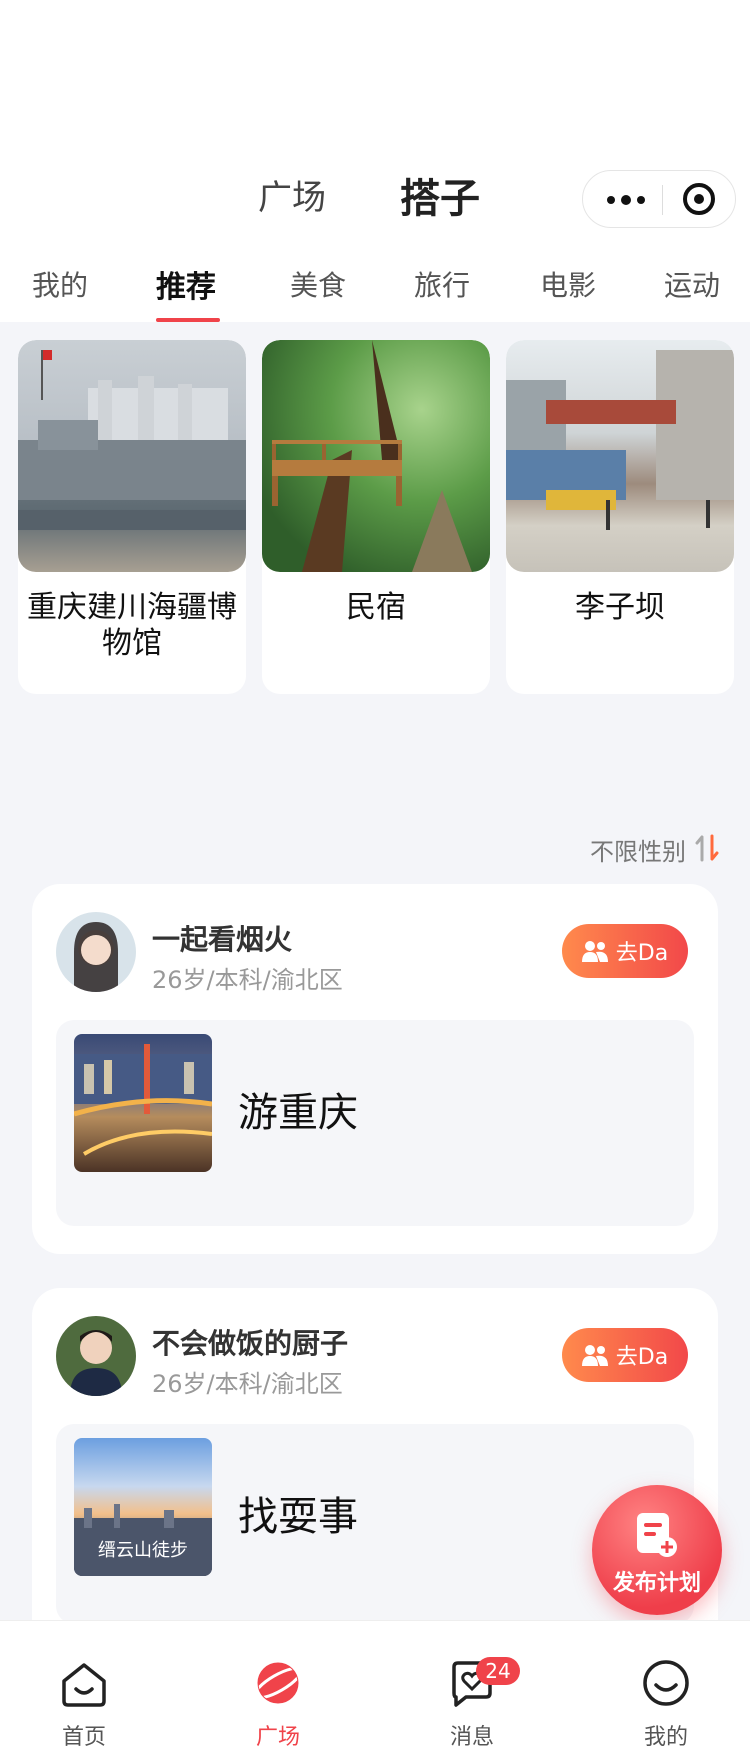 This screenshot has height=1759, width=750. Describe the element at coordinates (298, 1517) in the screenshot. I see `activity-title: 找耍事` at that location.